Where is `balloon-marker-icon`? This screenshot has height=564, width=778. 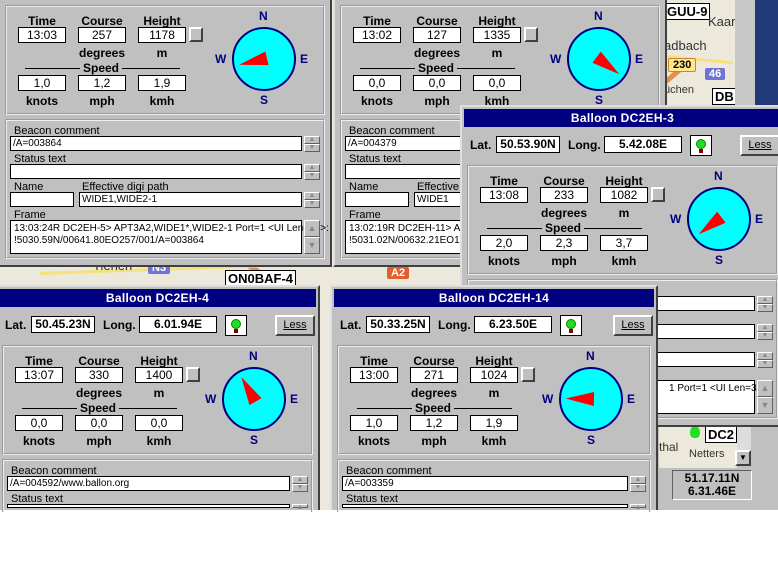
balloon-marker-icon is located at coordinates (695, 432).